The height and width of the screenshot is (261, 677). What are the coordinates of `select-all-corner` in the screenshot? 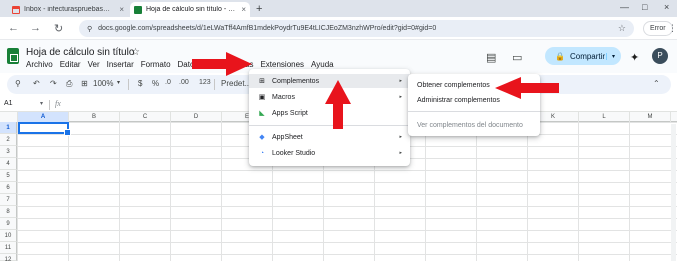 It's located at (9, 117).